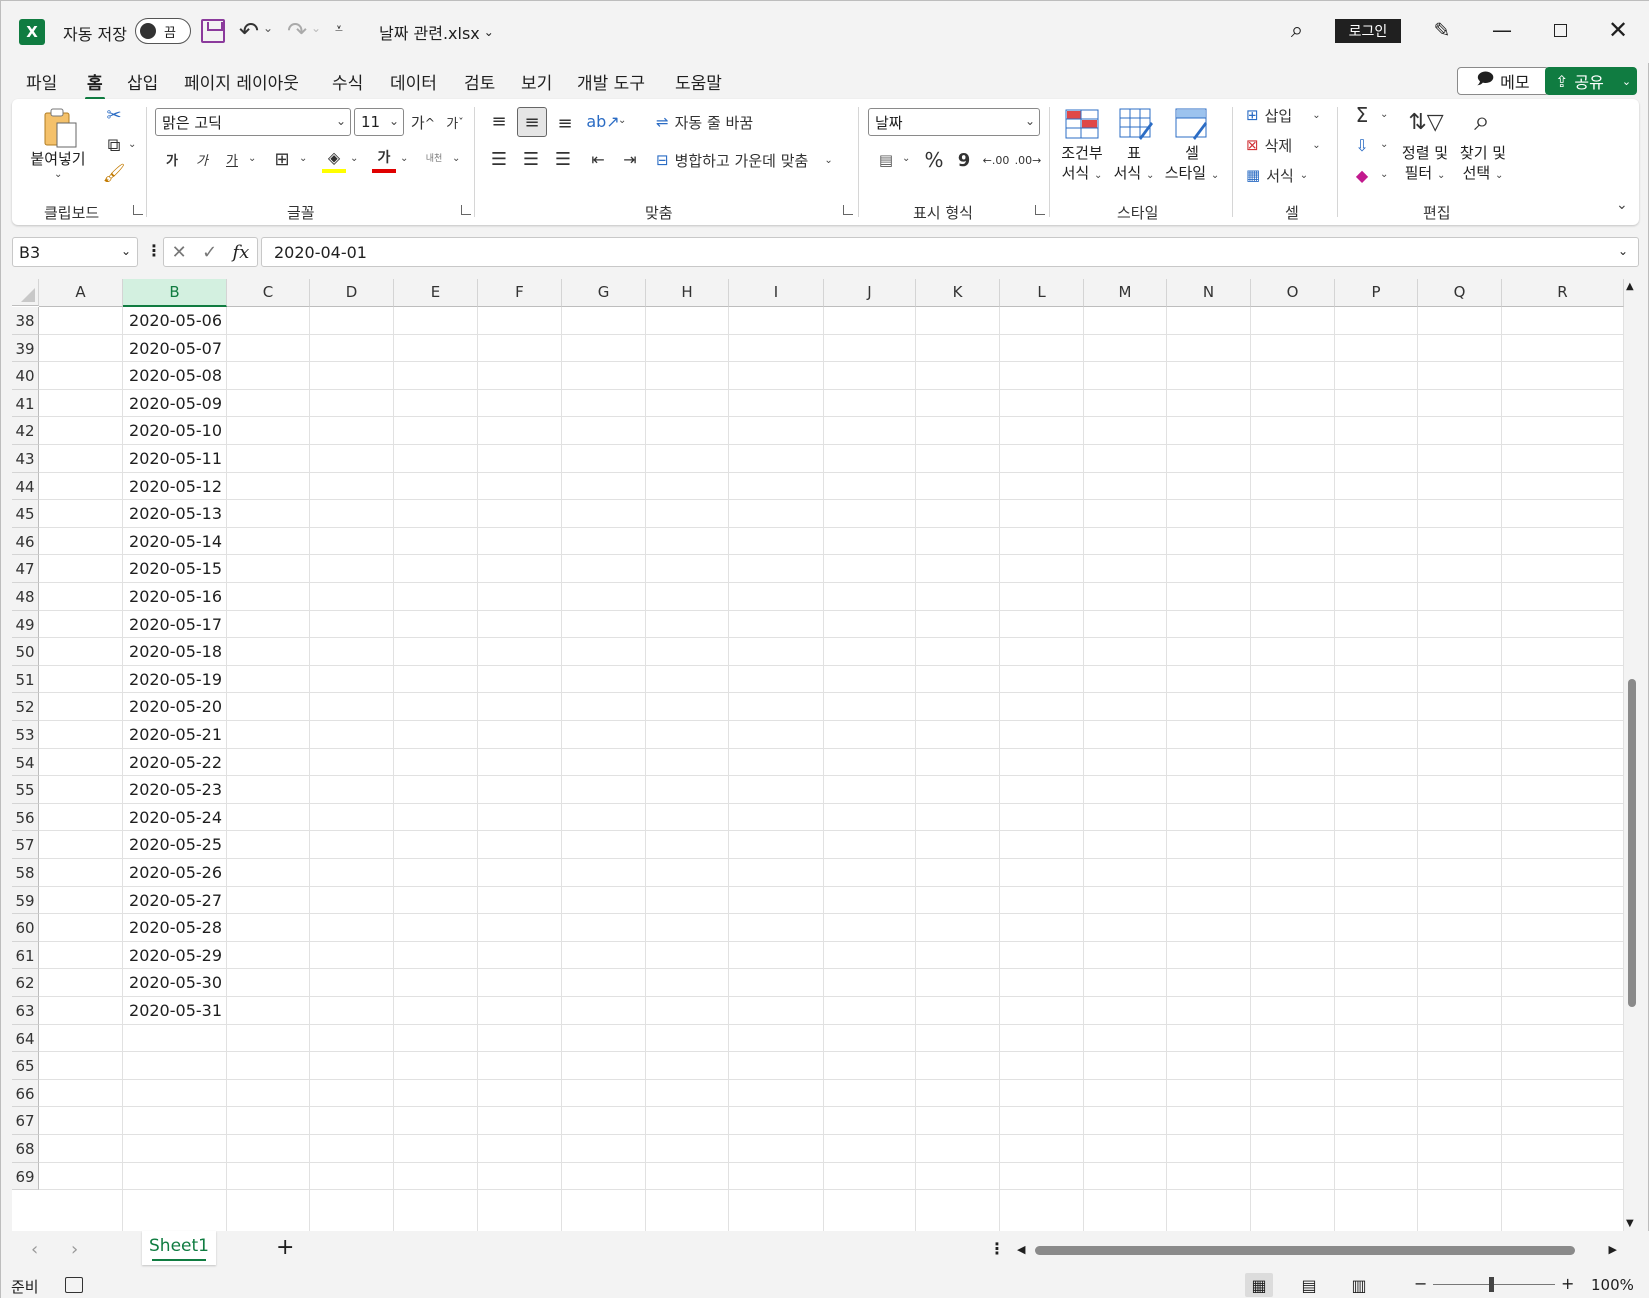 The image size is (1649, 1298). Describe the element at coordinates (1362, 175) in the screenshot. I see `clear-icon: ◆` at that location.